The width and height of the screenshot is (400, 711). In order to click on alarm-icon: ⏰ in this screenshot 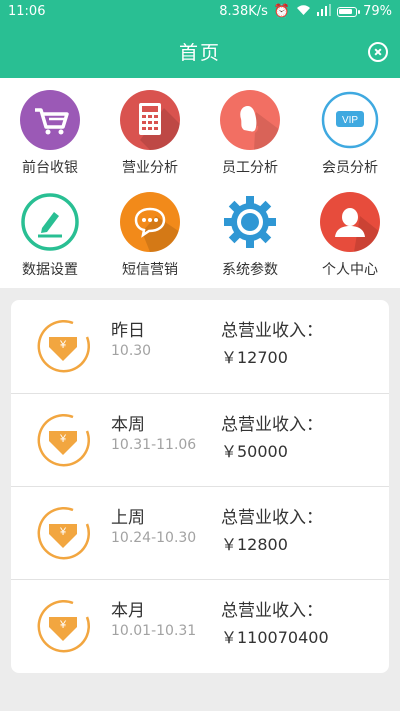, I will do `click(282, 11)`.